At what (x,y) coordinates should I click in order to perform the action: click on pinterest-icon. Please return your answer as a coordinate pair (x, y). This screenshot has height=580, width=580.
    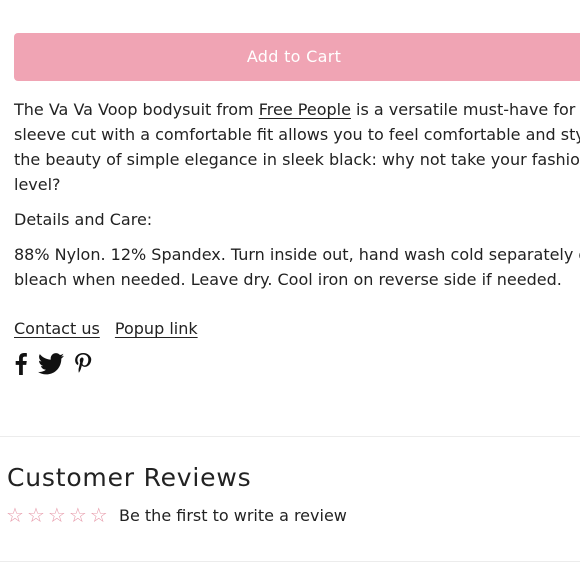
    Looking at the image, I should click on (83, 366).